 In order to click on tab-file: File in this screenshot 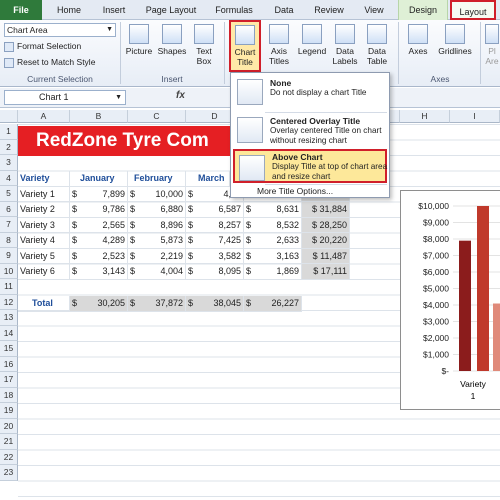, I will do `click(21, 10)`.